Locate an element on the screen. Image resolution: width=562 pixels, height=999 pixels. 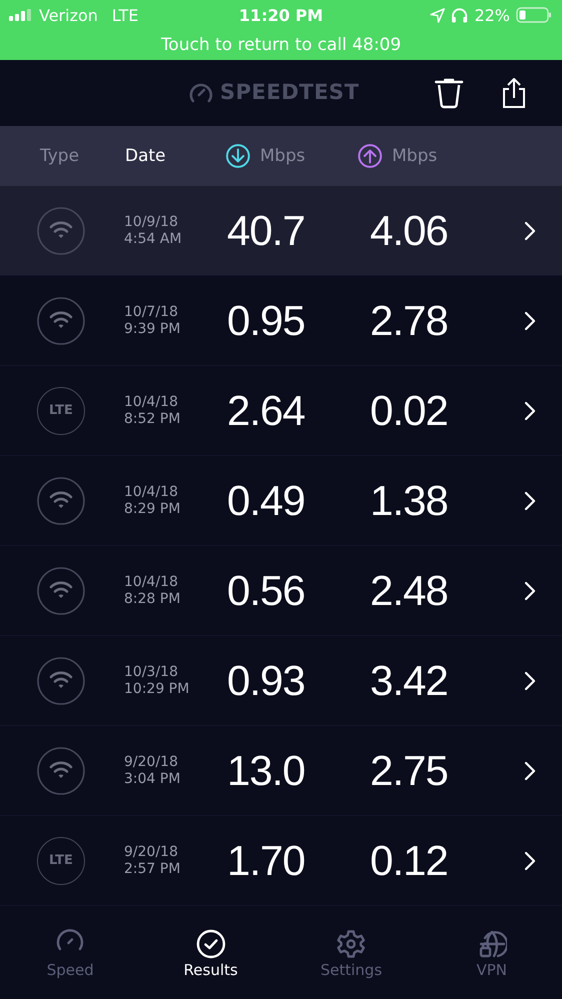
column-header: Type is located at coordinates (60, 156).